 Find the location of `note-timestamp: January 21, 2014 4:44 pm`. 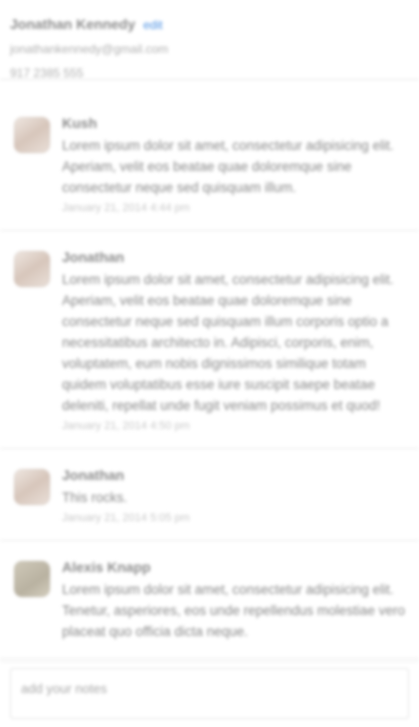

note-timestamp: January 21, 2014 4:44 pm is located at coordinates (126, 208).